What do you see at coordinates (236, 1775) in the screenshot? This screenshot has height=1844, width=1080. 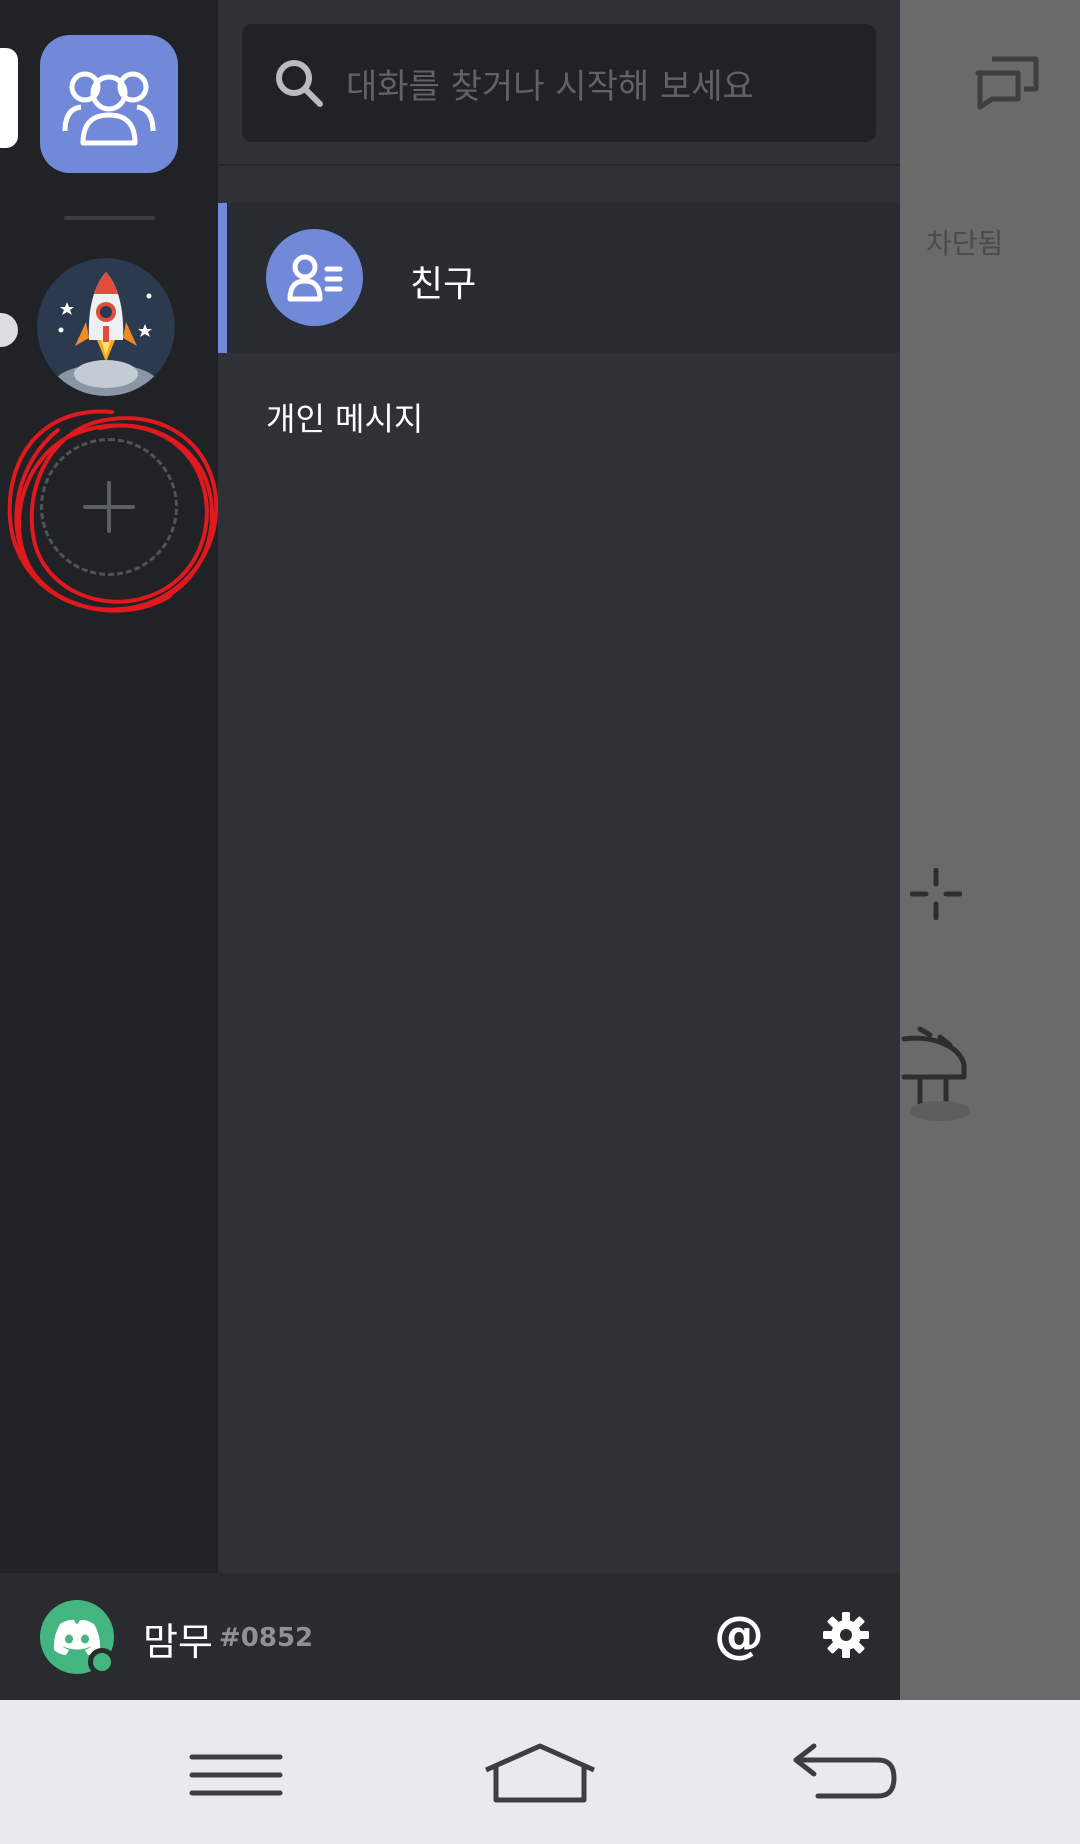 I see `menu-icon` at bounding box center [236, 1775].